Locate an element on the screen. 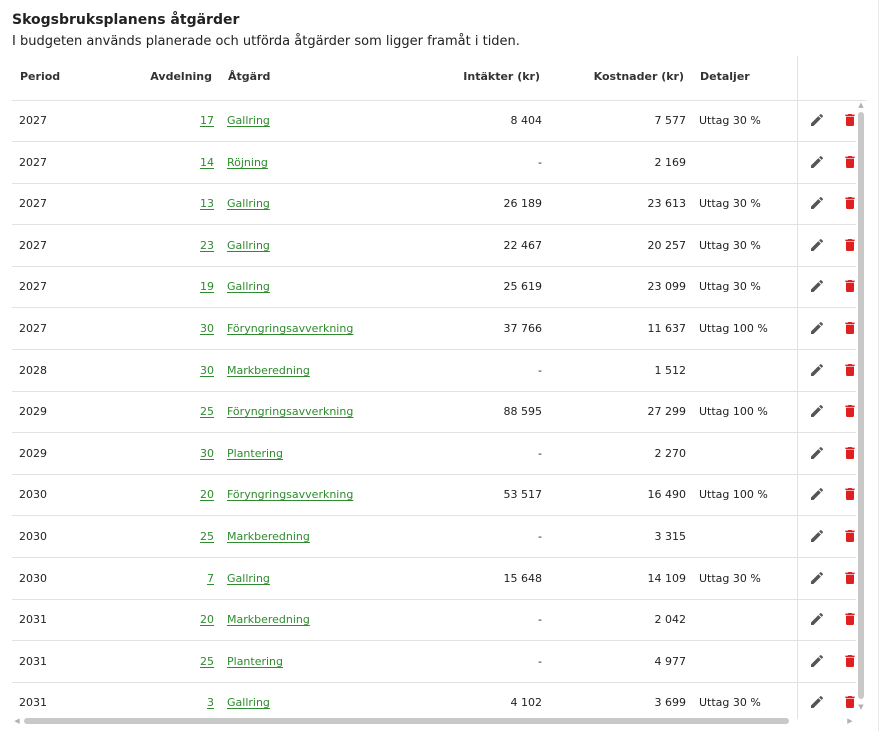 This screenshot has width=883, height=731. cell-detaljer: Uttag 30 % is located at coordinates (730, 702).